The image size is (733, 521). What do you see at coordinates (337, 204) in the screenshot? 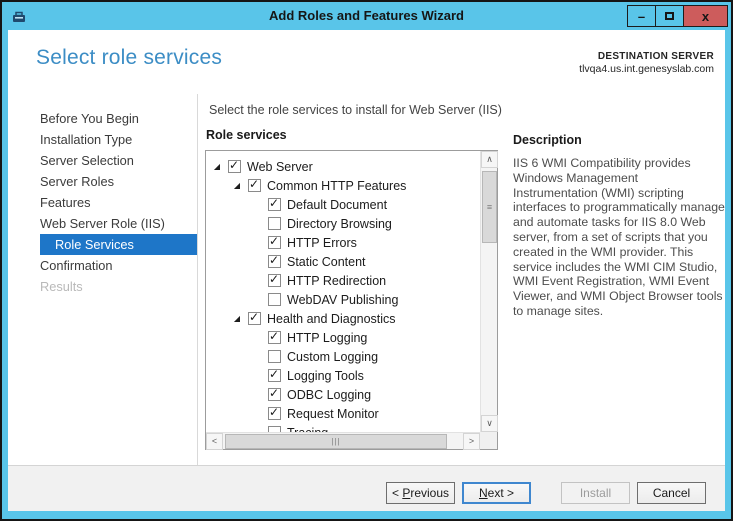
I see `tree-label: Default Document` at bounding box center [337, 204].